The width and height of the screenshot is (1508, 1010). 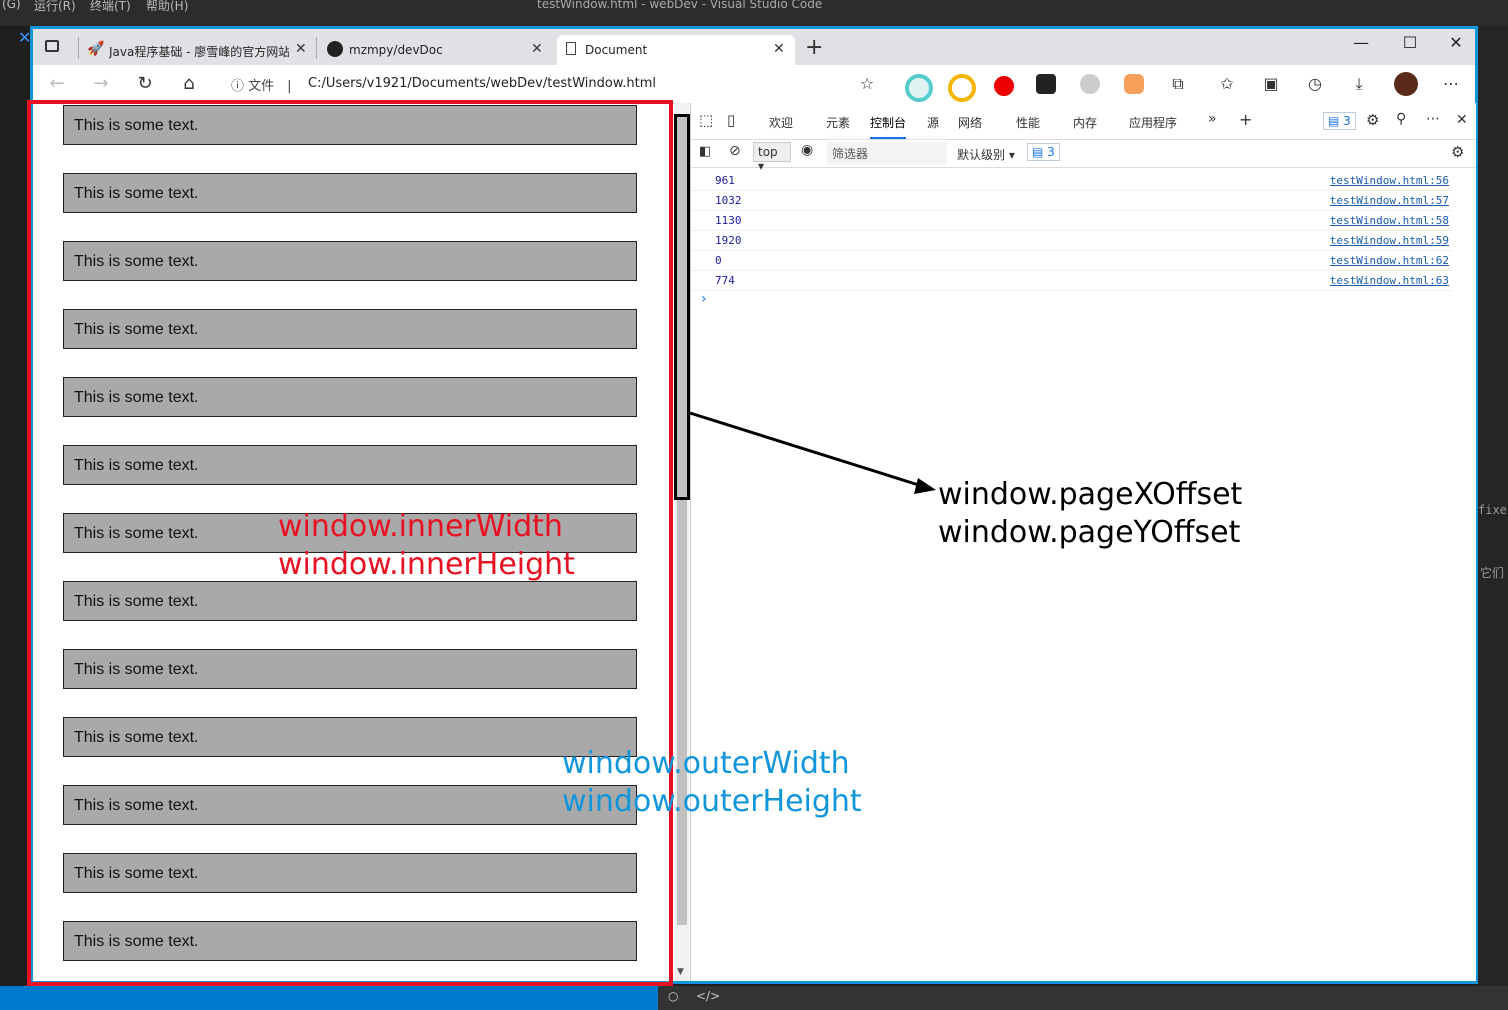 What do you see at coordinates (925, 486) in the screenshot?
I see `arrow-head` at bounding box center [925, 486].